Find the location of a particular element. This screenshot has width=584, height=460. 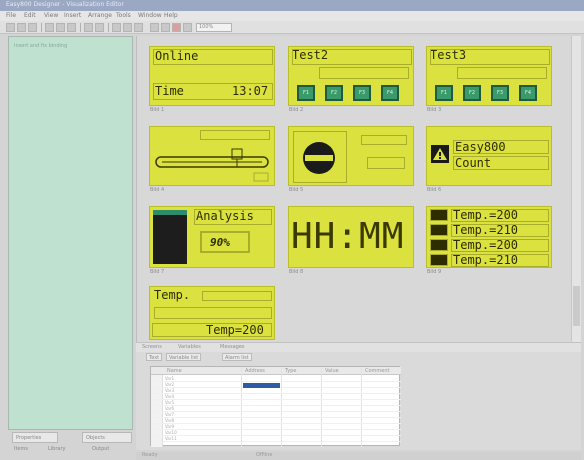

paste-icon is located at coordinates (71, 27).